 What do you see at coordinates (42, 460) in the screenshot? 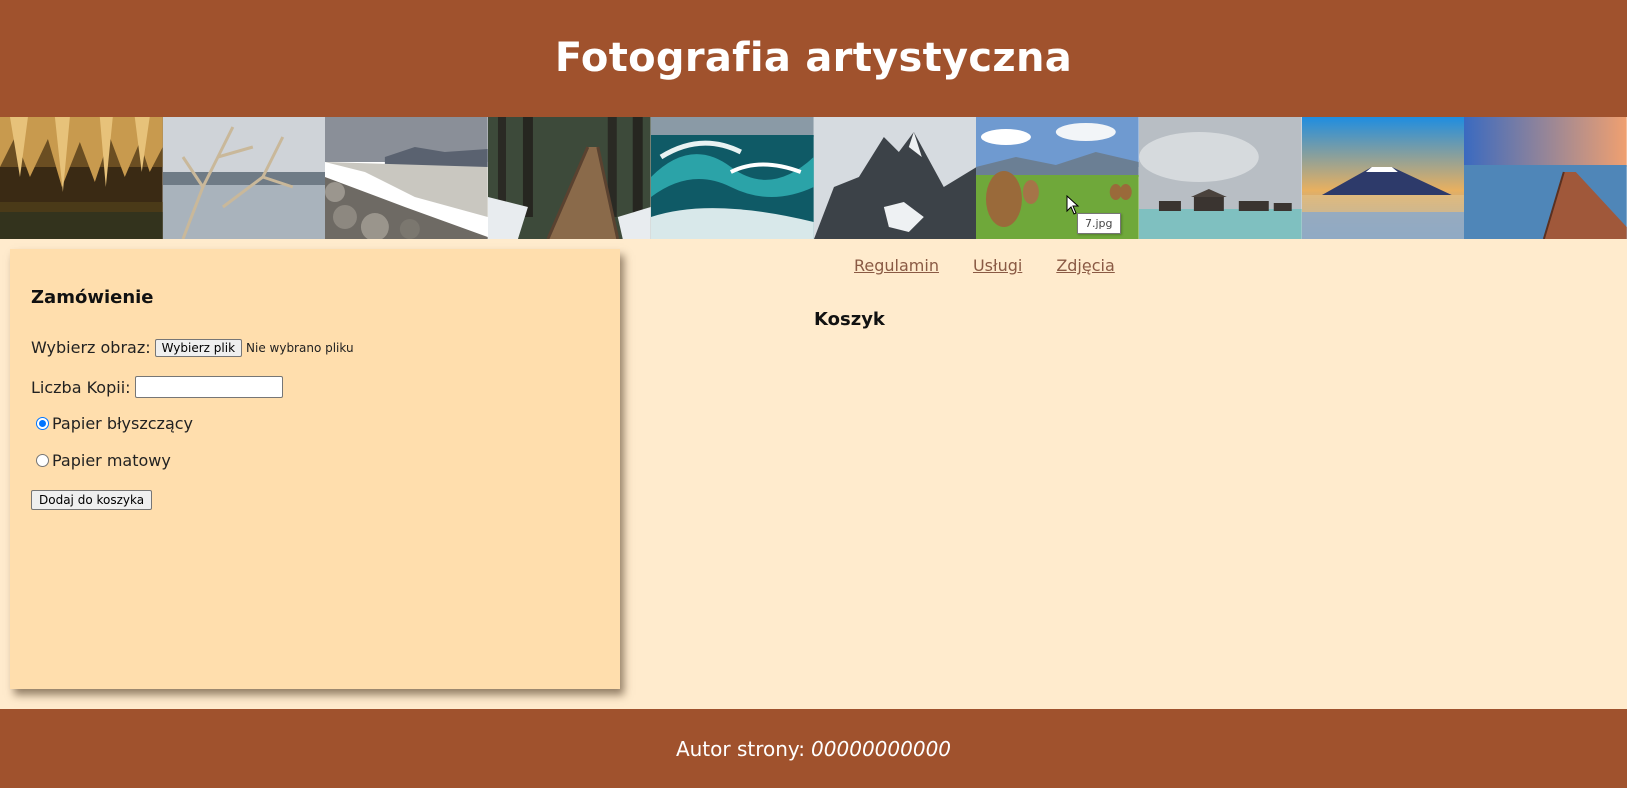
I see `matte-paper-radio` at bounding box center [42, 460].